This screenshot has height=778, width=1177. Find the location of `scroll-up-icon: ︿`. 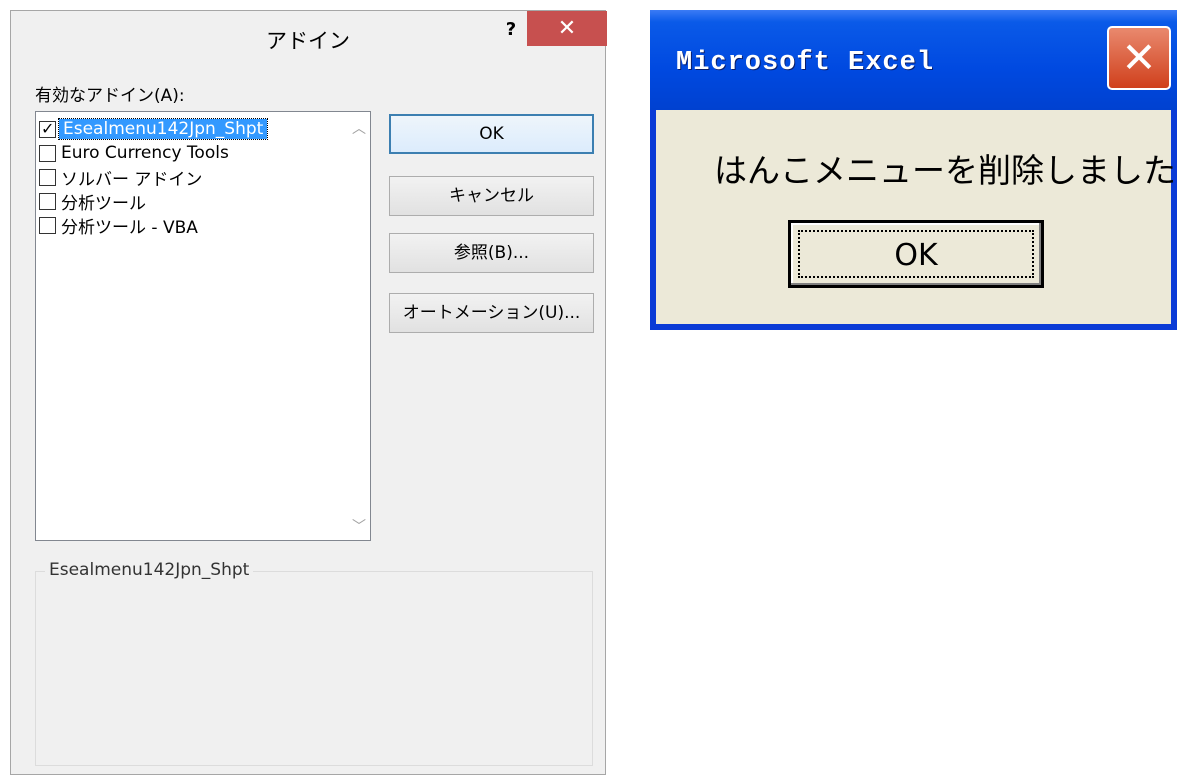

scroll-up-icon: ︿ is located at coordinates (359, 128).